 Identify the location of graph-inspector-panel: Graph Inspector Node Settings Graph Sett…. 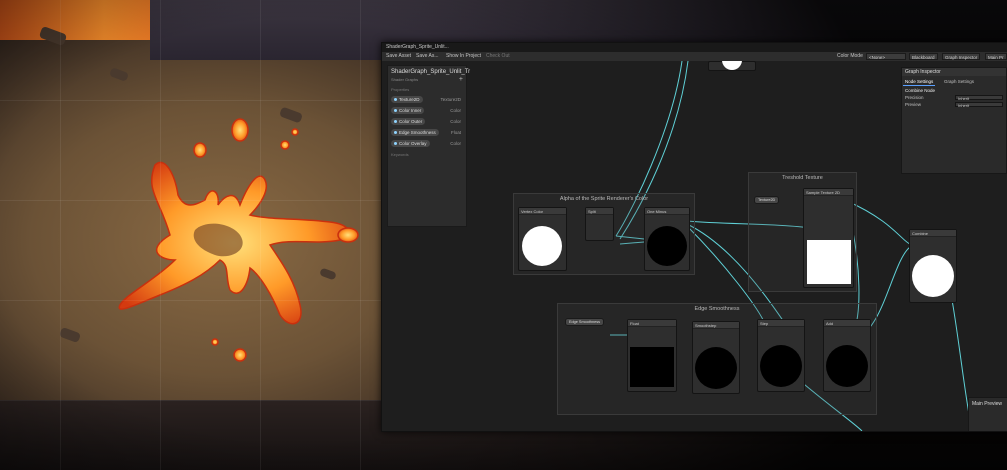
(954, 120).